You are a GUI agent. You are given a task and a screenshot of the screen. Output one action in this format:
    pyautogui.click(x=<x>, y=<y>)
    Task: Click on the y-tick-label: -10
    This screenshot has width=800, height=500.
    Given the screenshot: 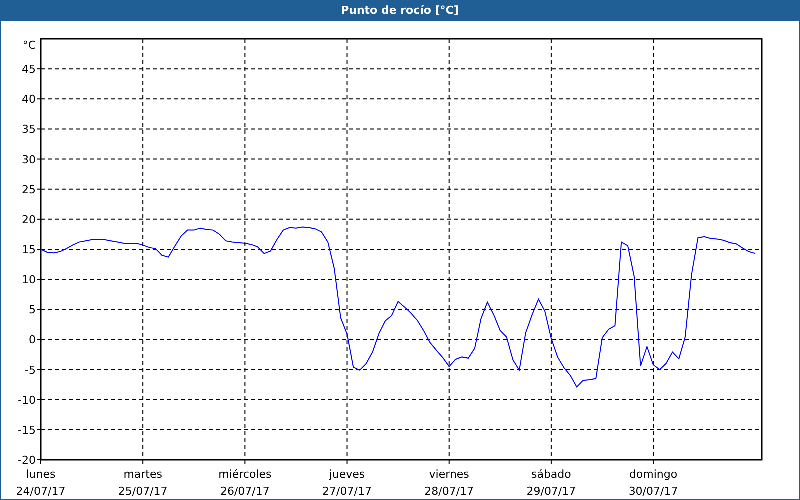 What is the action you would take?
    pyautogui.click(x=27, y=400)
    